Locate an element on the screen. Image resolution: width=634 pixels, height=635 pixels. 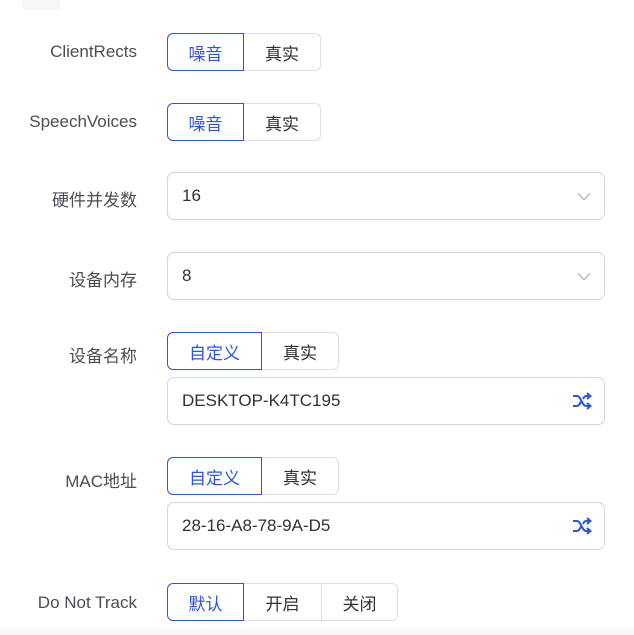
form-row-hardware-concurrency: 硬件并发数 16 is located at coordinates (317, 196).